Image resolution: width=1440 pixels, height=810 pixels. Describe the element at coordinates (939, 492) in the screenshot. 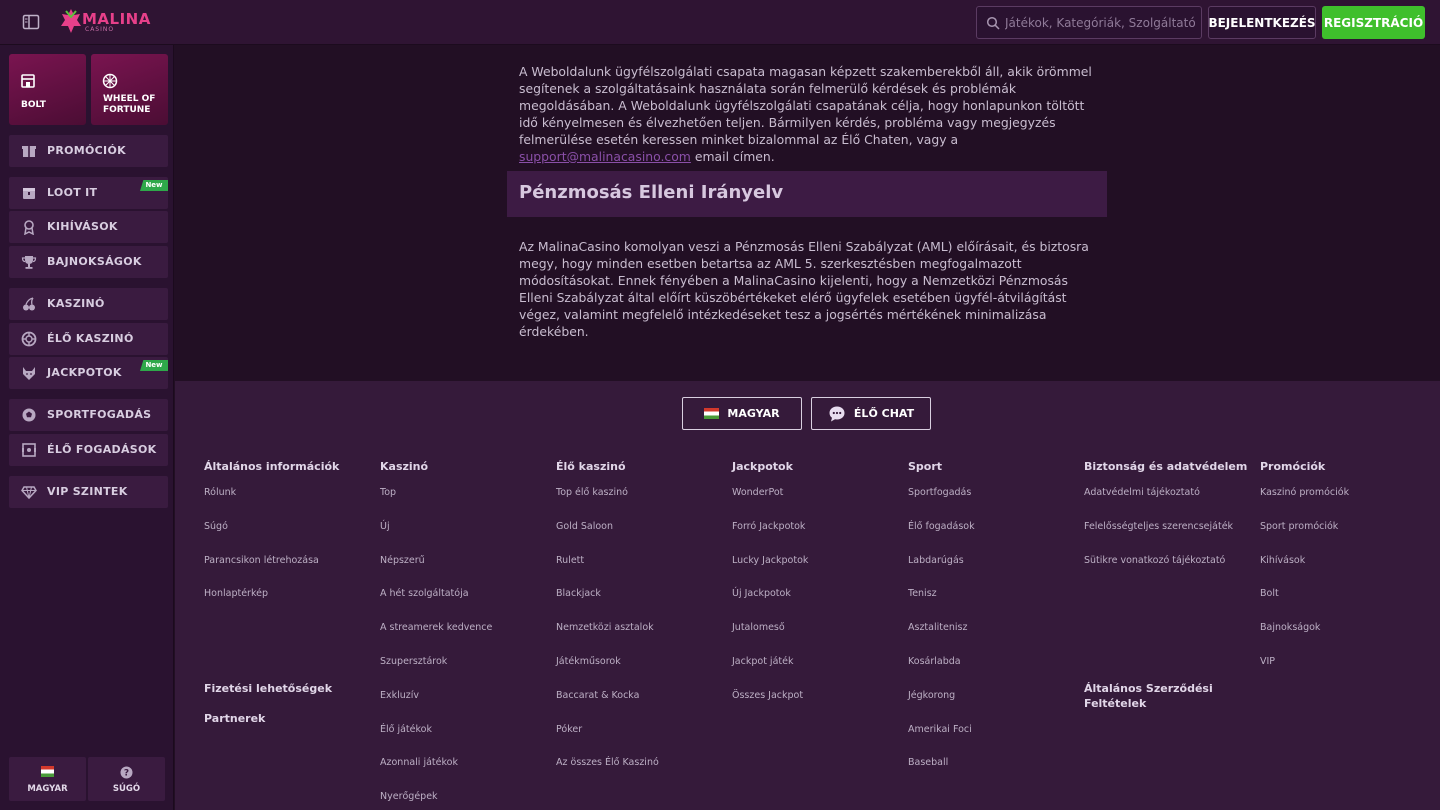

I see `footer-link: Sportfogadás` at that location.